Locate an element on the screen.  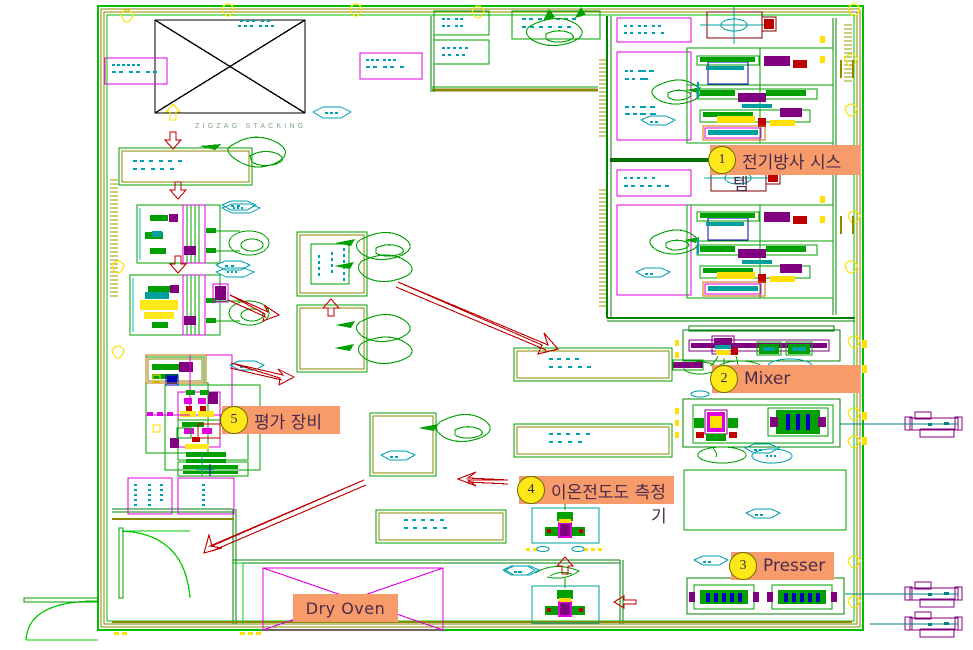
callout-1-label: 전기방사 시스 is located at coordinates (792, 162).